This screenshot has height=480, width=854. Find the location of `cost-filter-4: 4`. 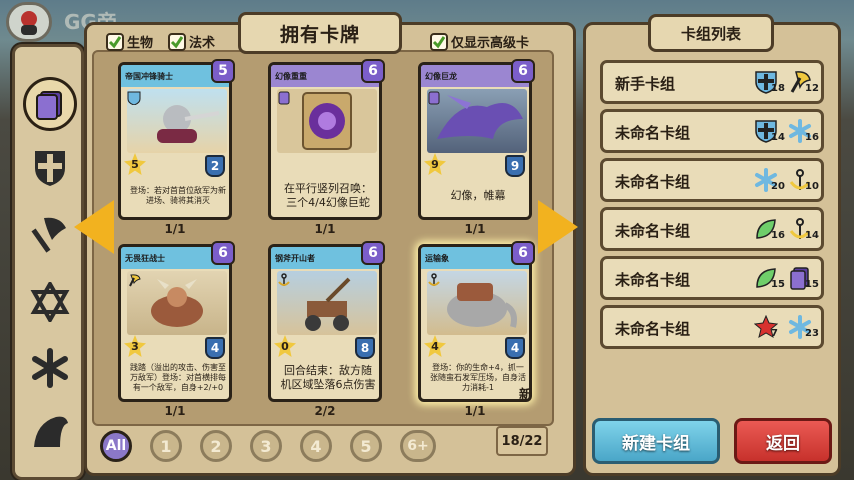

cost-filter-4: 4 is located at coordinates (316, 446).